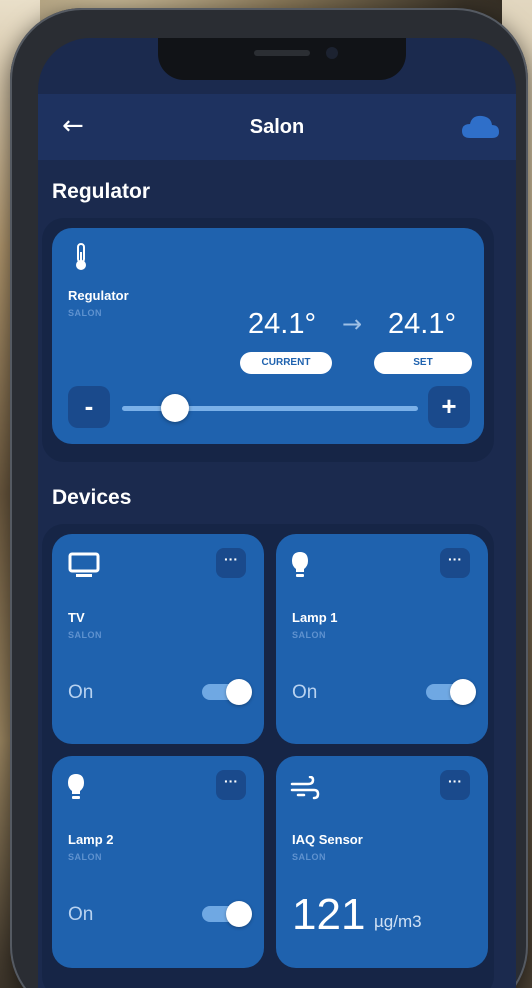 The image size is (532, 988). I want to click on device-name: IAQ Sensor, so click(327, 839).